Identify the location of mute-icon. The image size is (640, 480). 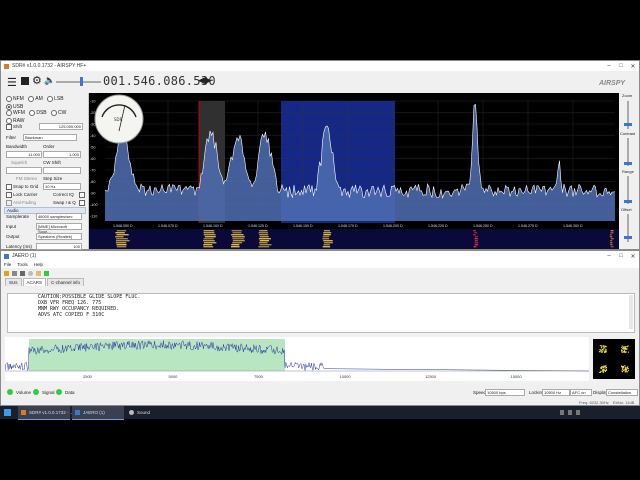
(30, 273).